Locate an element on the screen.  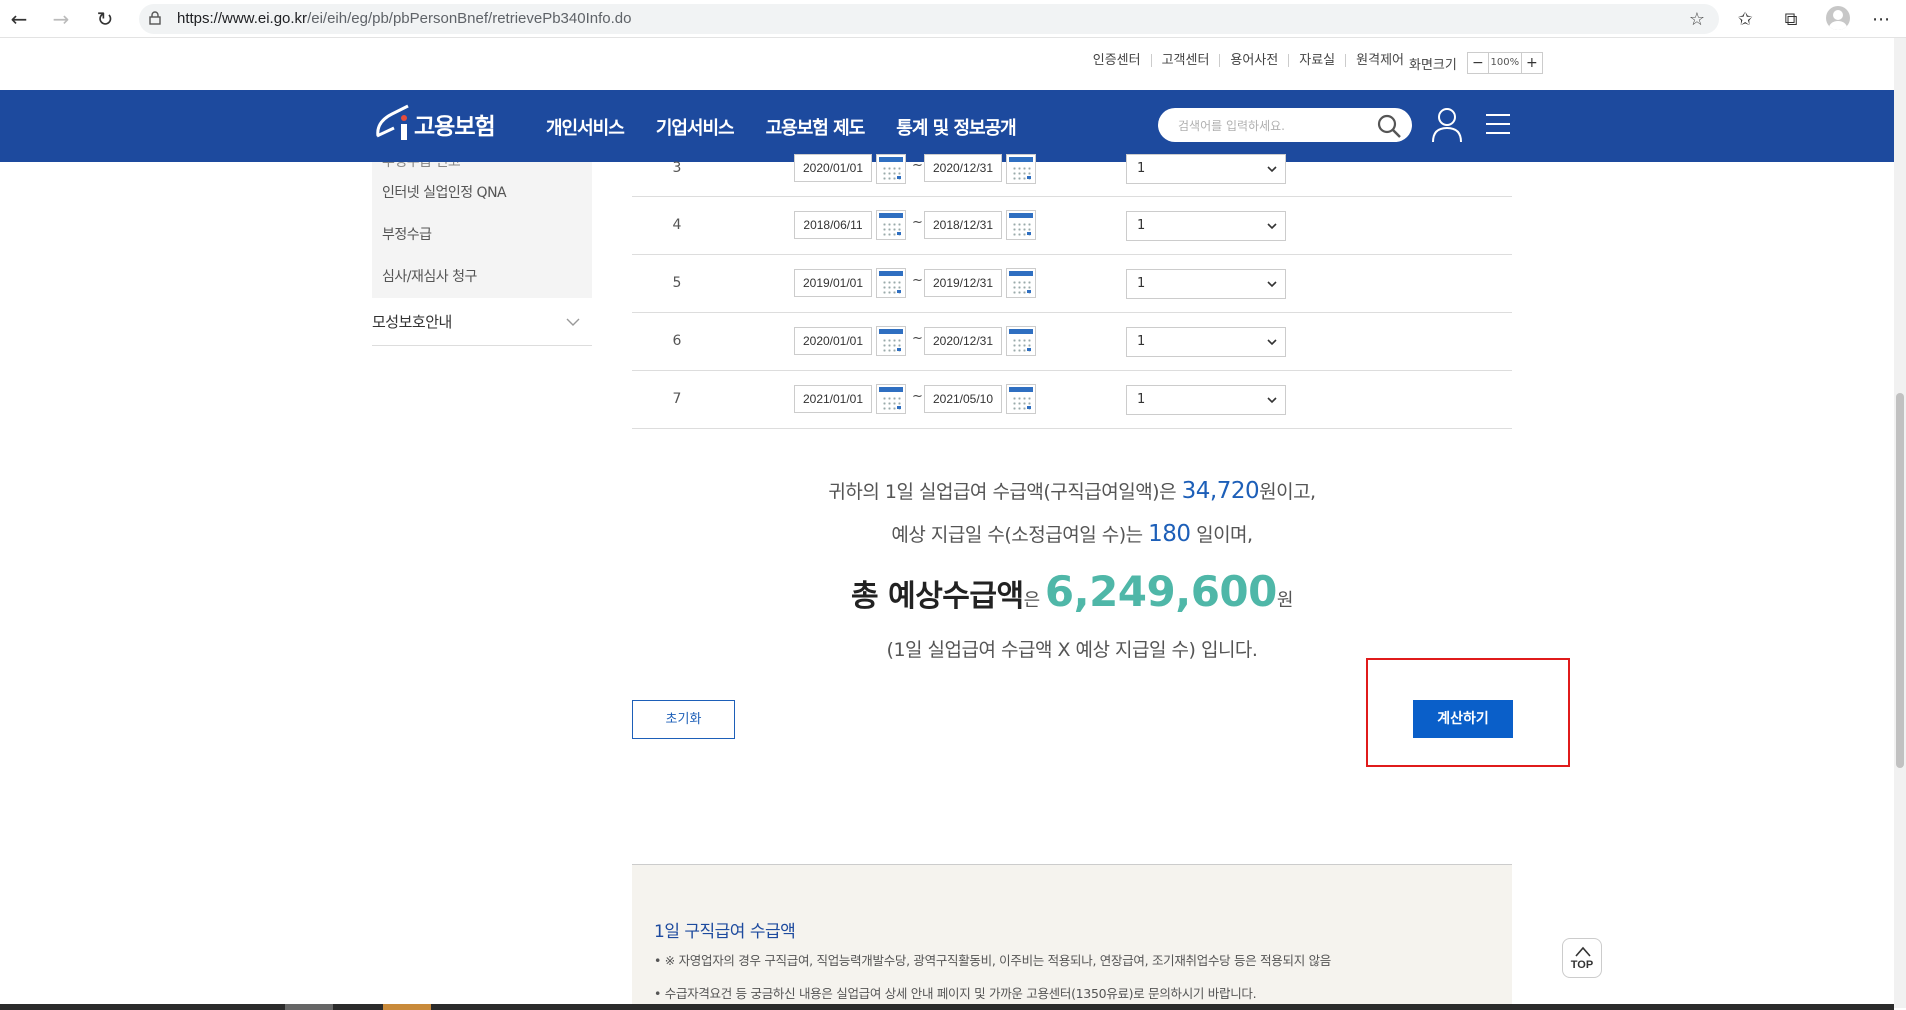
search-icon is located at coordinates (1389, 126).